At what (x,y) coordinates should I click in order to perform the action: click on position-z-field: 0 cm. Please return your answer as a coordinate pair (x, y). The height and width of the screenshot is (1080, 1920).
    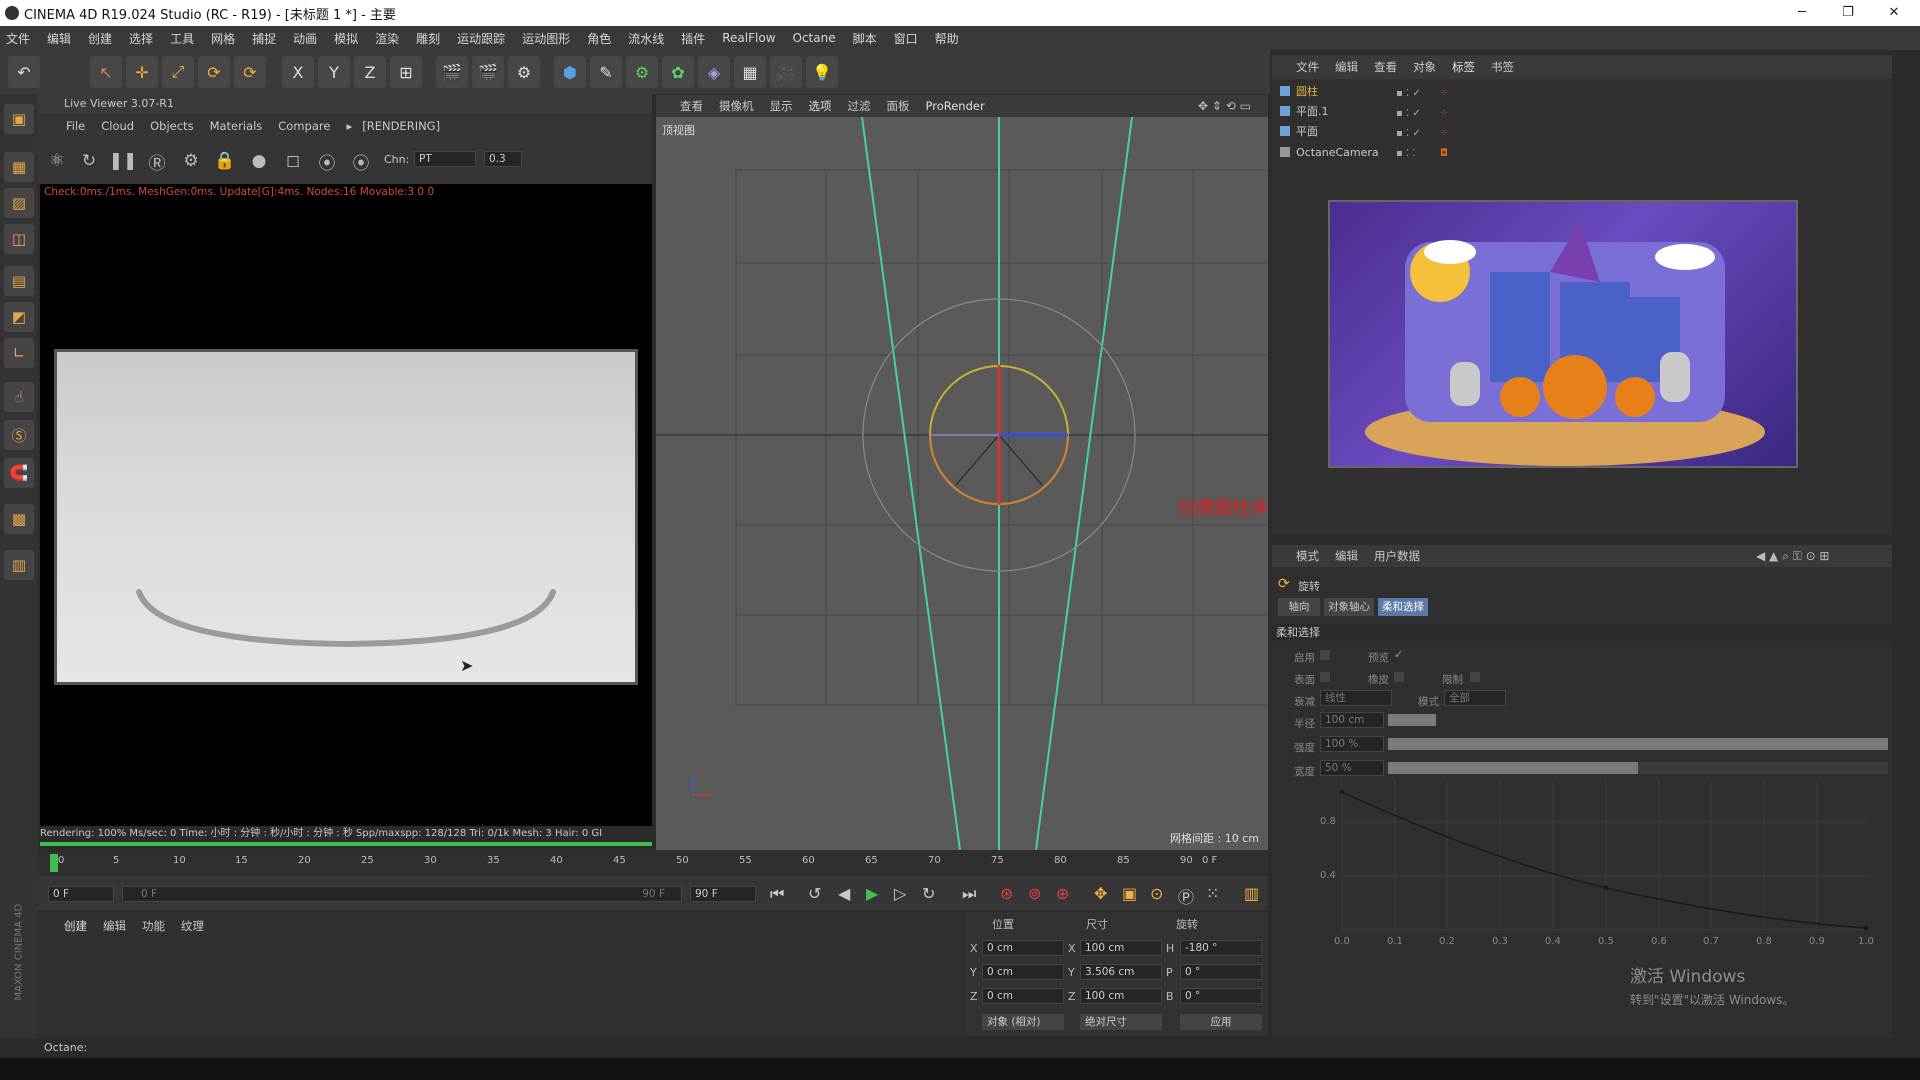
    Looking at the image, I should click on (1023, 996).